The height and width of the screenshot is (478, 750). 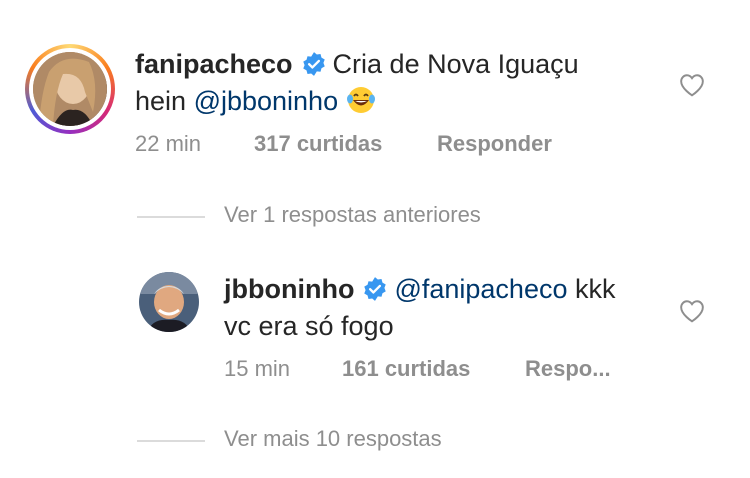 What do you see at coordinates (455, 64) in the screenshot?
I see `comment-body: Cria de Nova Iguaçu` at bounding box center [455, 64].